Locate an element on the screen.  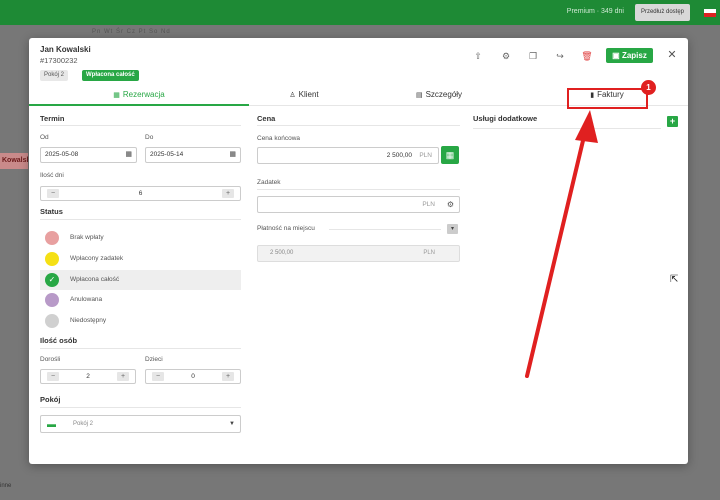
children-stepper: 0 − + is located at coordinates (193, 376).